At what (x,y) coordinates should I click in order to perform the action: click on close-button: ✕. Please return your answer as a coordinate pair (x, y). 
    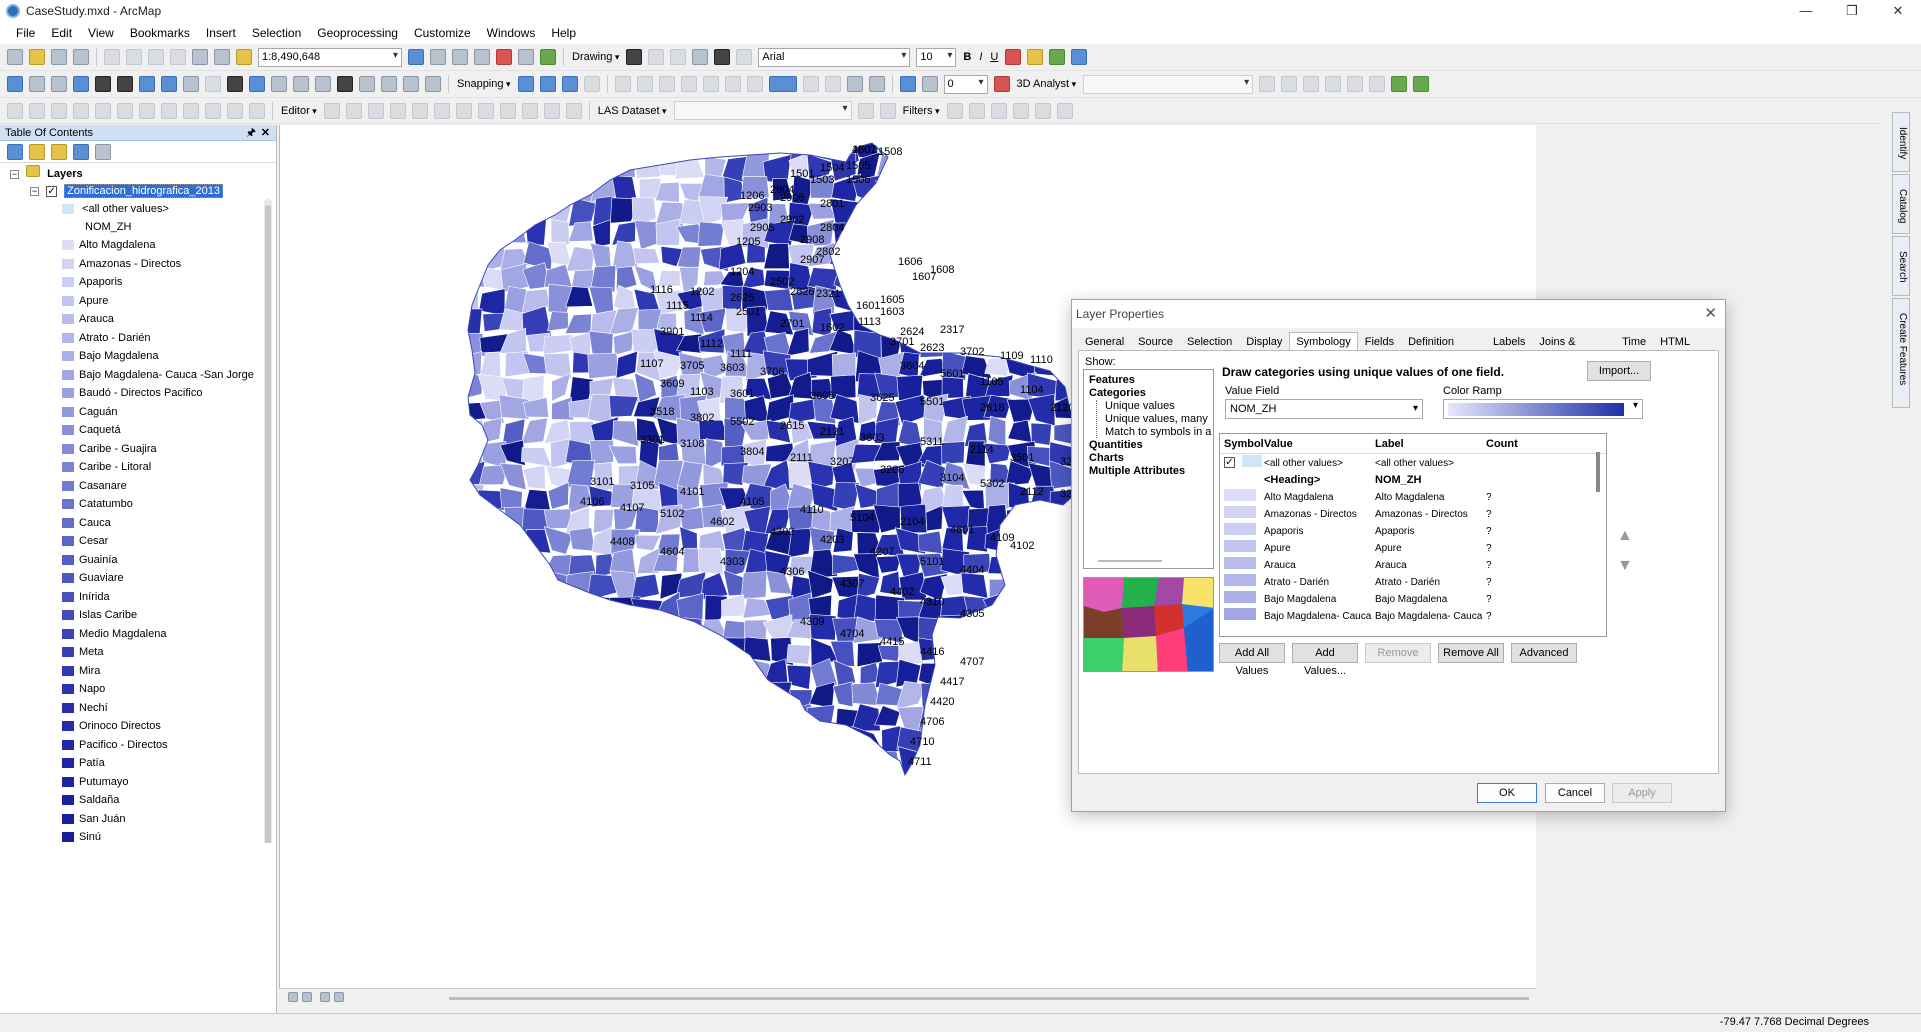
    Looking at the image, I should click on (1898, 11).